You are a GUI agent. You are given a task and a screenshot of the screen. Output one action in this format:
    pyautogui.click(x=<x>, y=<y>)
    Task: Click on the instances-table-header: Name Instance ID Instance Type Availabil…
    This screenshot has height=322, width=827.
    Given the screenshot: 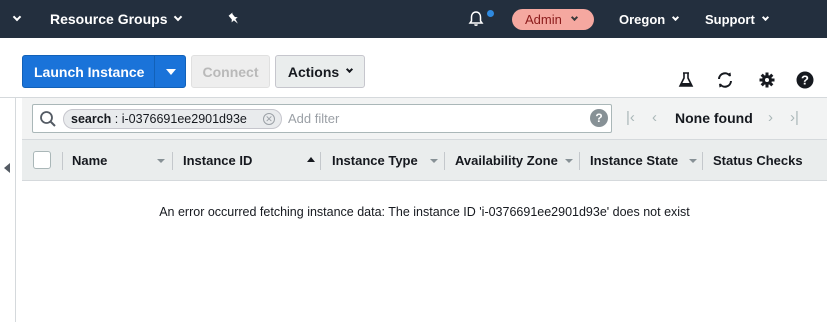 What is the action you would take?
    pyautogui.click(x=424, y=160)
    